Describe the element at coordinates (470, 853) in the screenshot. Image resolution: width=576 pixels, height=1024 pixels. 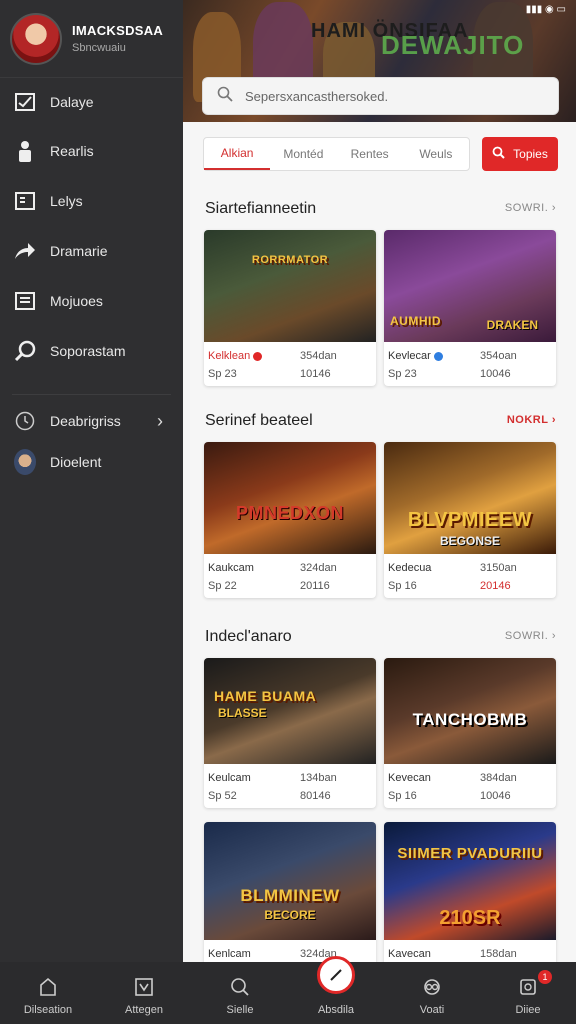
I see `card-thumb-title: SIIMER PVADURIIU` at that location.